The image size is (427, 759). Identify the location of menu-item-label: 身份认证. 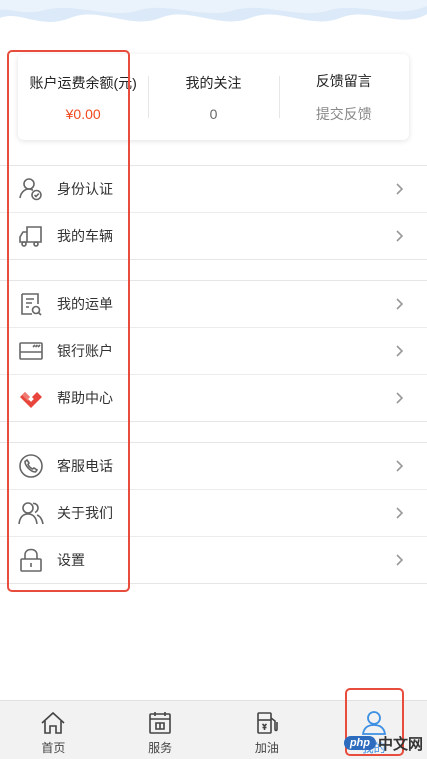
(85, 189).